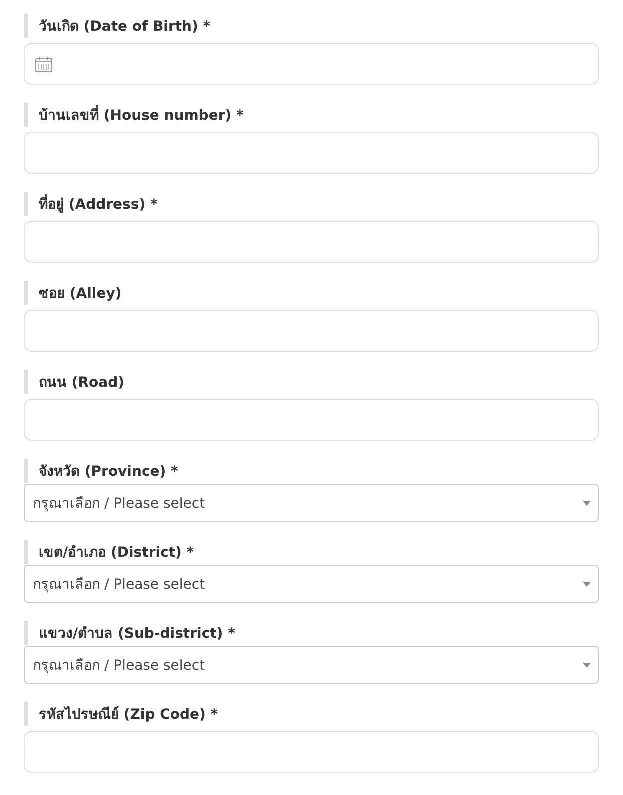 The height and width of the screenshot is (795, 623). What do you see at coordinates (141, 115) in the screenshot?
I see `field-label: บ้านเลขที่ (House number) *` at bounding box center [141, 115].